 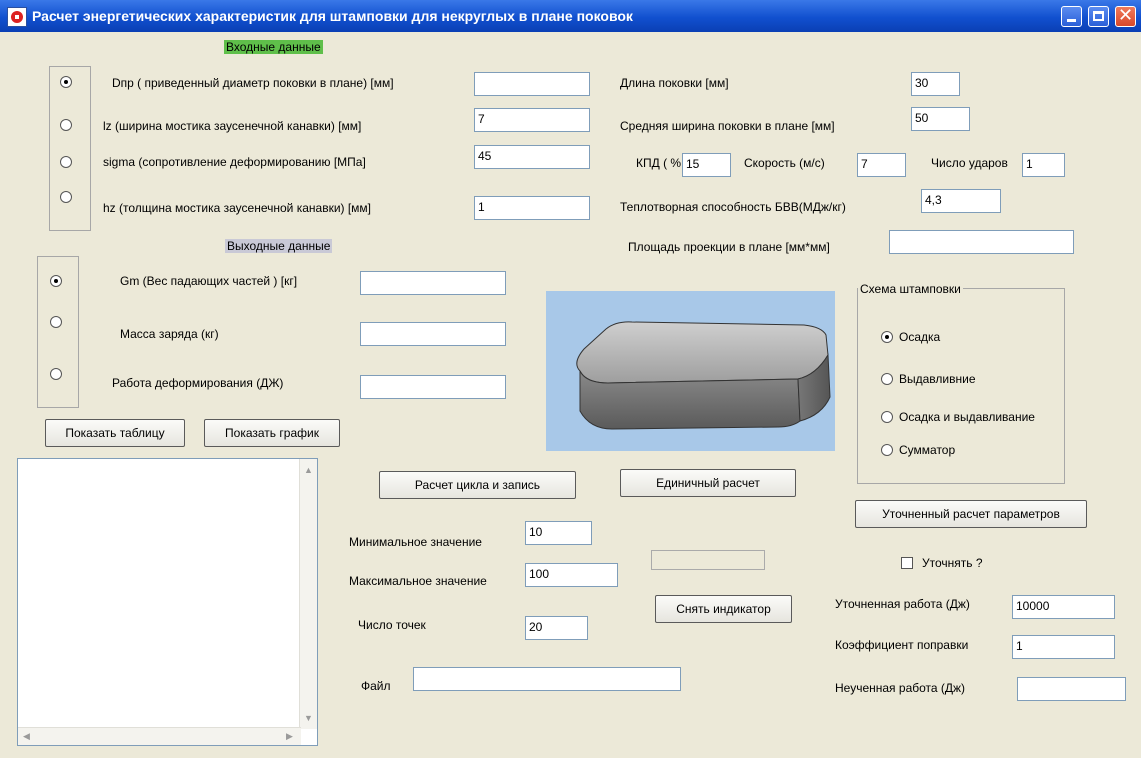 What do you see at coordinates (729, 247) in the screenshot?
I see `projection-area-label: Площадь проекции в плане [мм*мм]` at bounding box center [729, 247].